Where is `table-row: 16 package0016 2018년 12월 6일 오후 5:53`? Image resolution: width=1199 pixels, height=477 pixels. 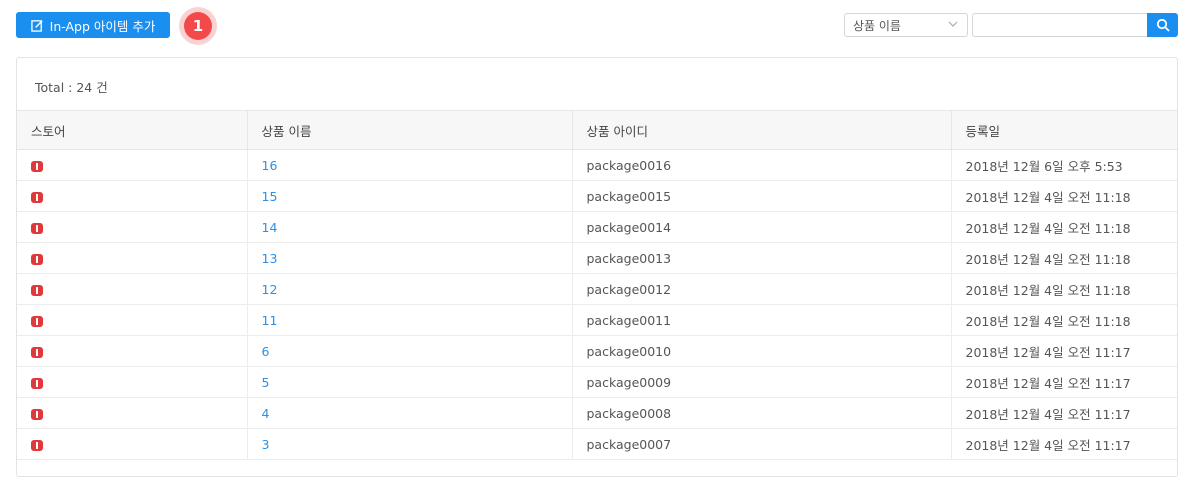 table-row: 16 package0016 2018년 12월 6일 오후 5:53 is located at coordinates (597, 165).